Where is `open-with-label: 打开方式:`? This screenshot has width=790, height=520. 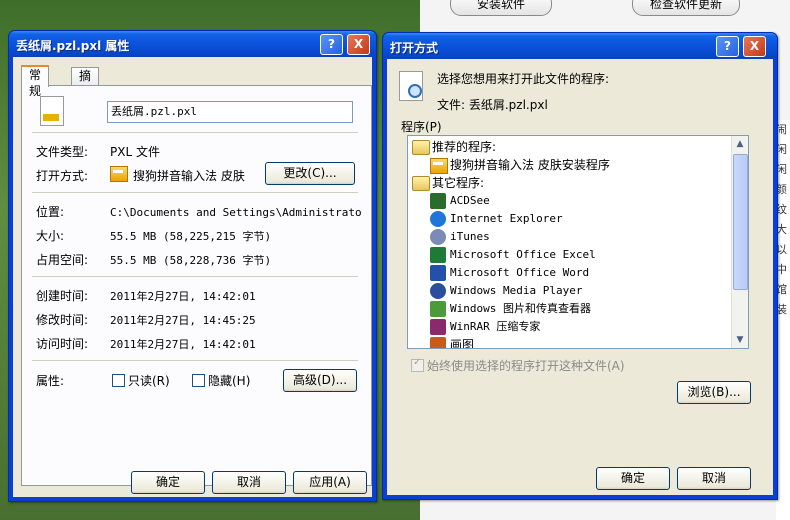
open-with-label: 打开方式: is located at coordinates (62, 176).